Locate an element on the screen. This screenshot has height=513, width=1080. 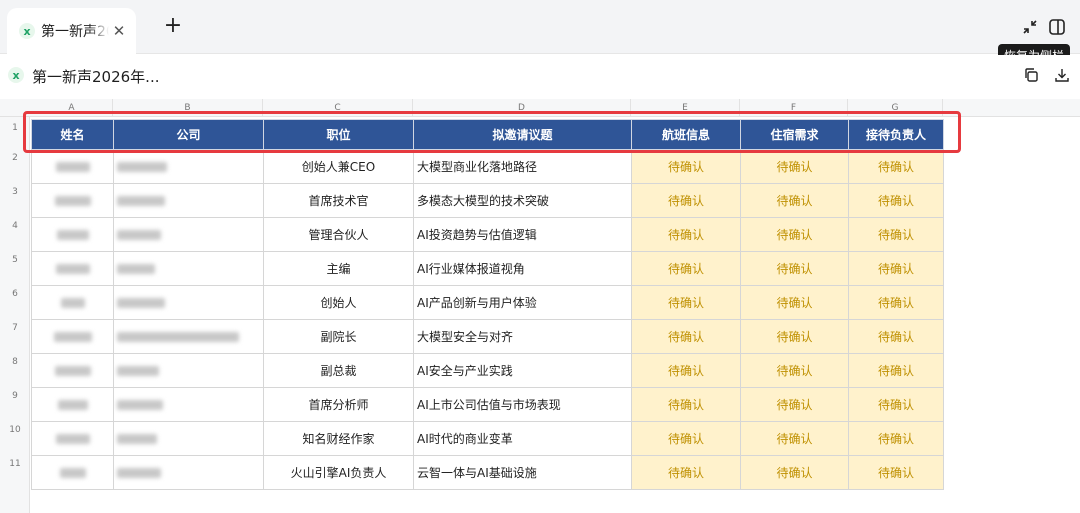
copy-icon is located at coordinates (1032, 76).